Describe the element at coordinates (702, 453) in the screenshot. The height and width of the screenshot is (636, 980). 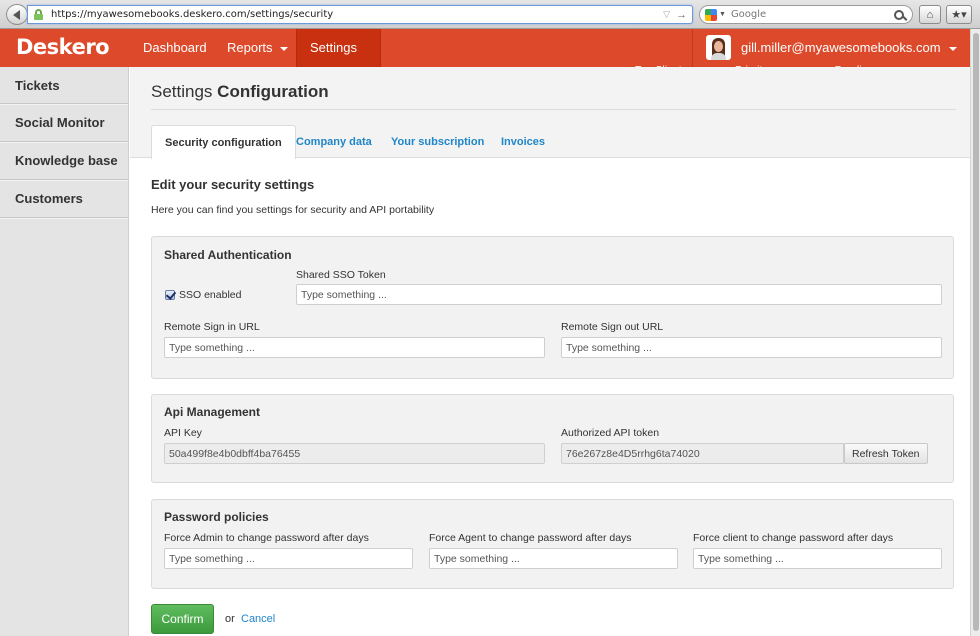
I see `api-token-field` at that location.